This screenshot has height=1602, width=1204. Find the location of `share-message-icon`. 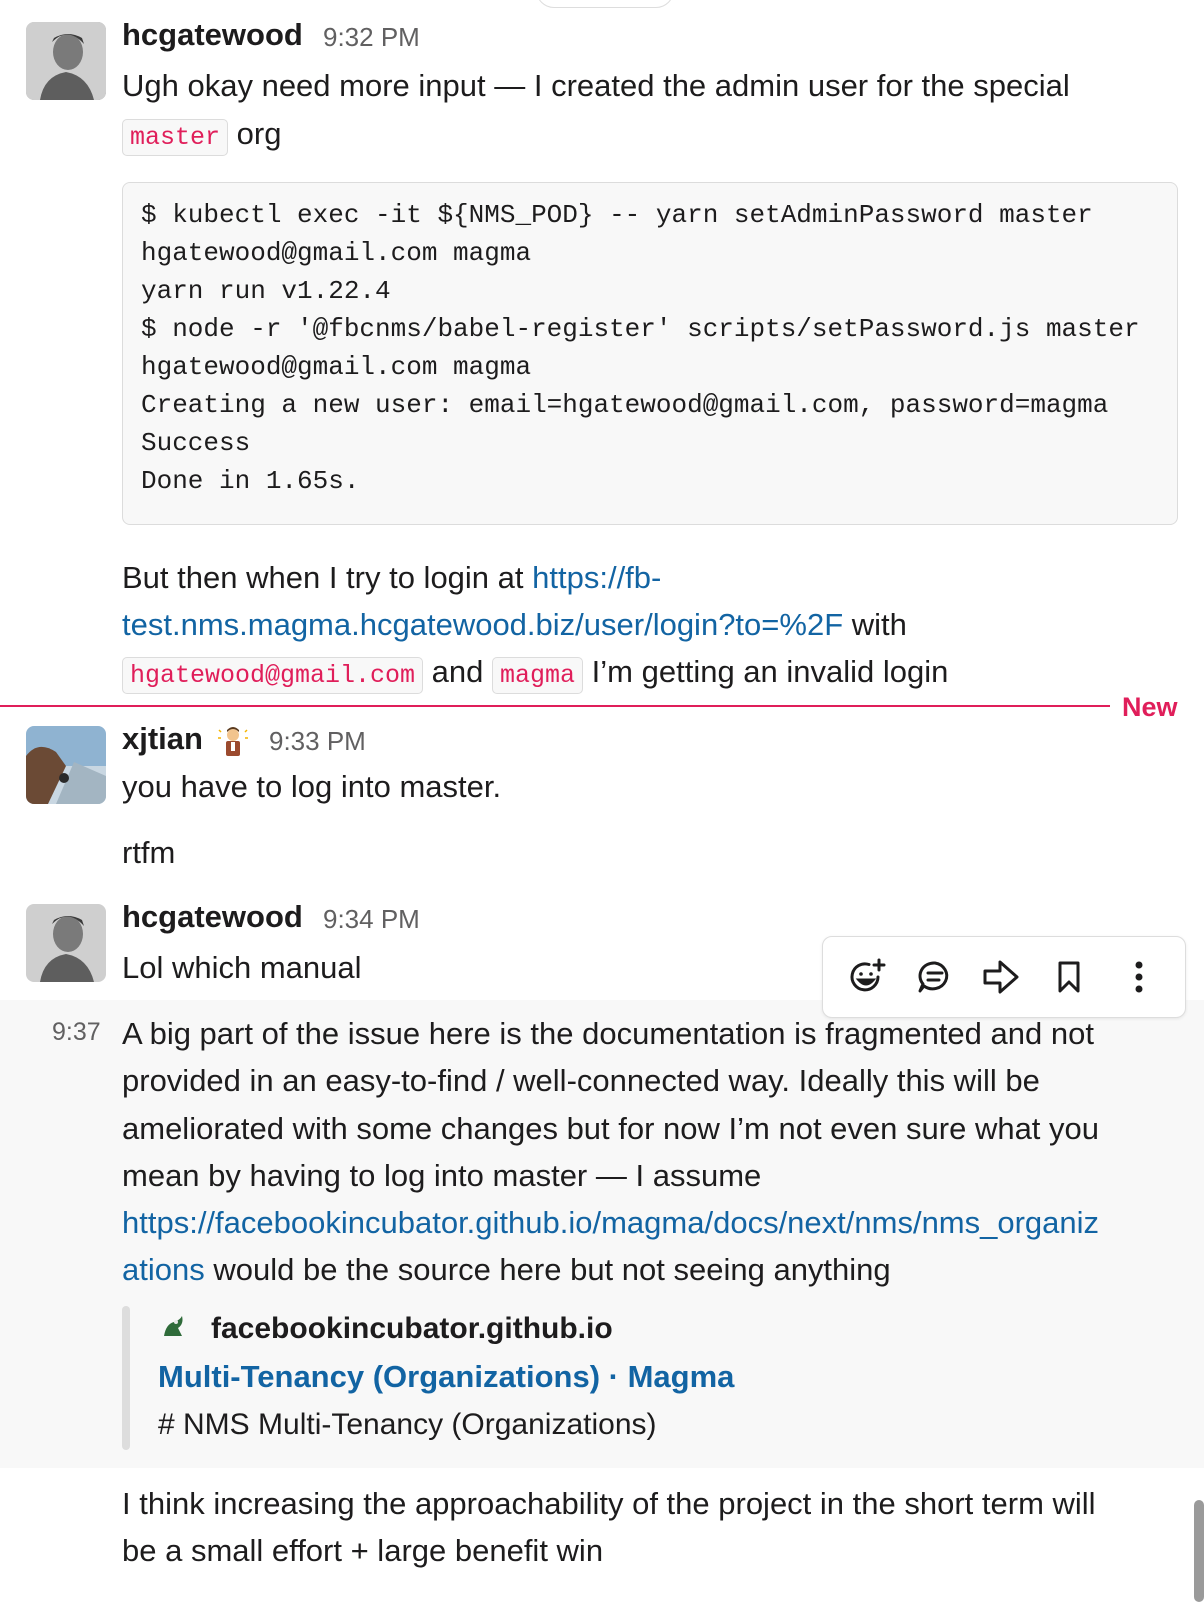

share-message-icon is located at coordinates (1001, 977).